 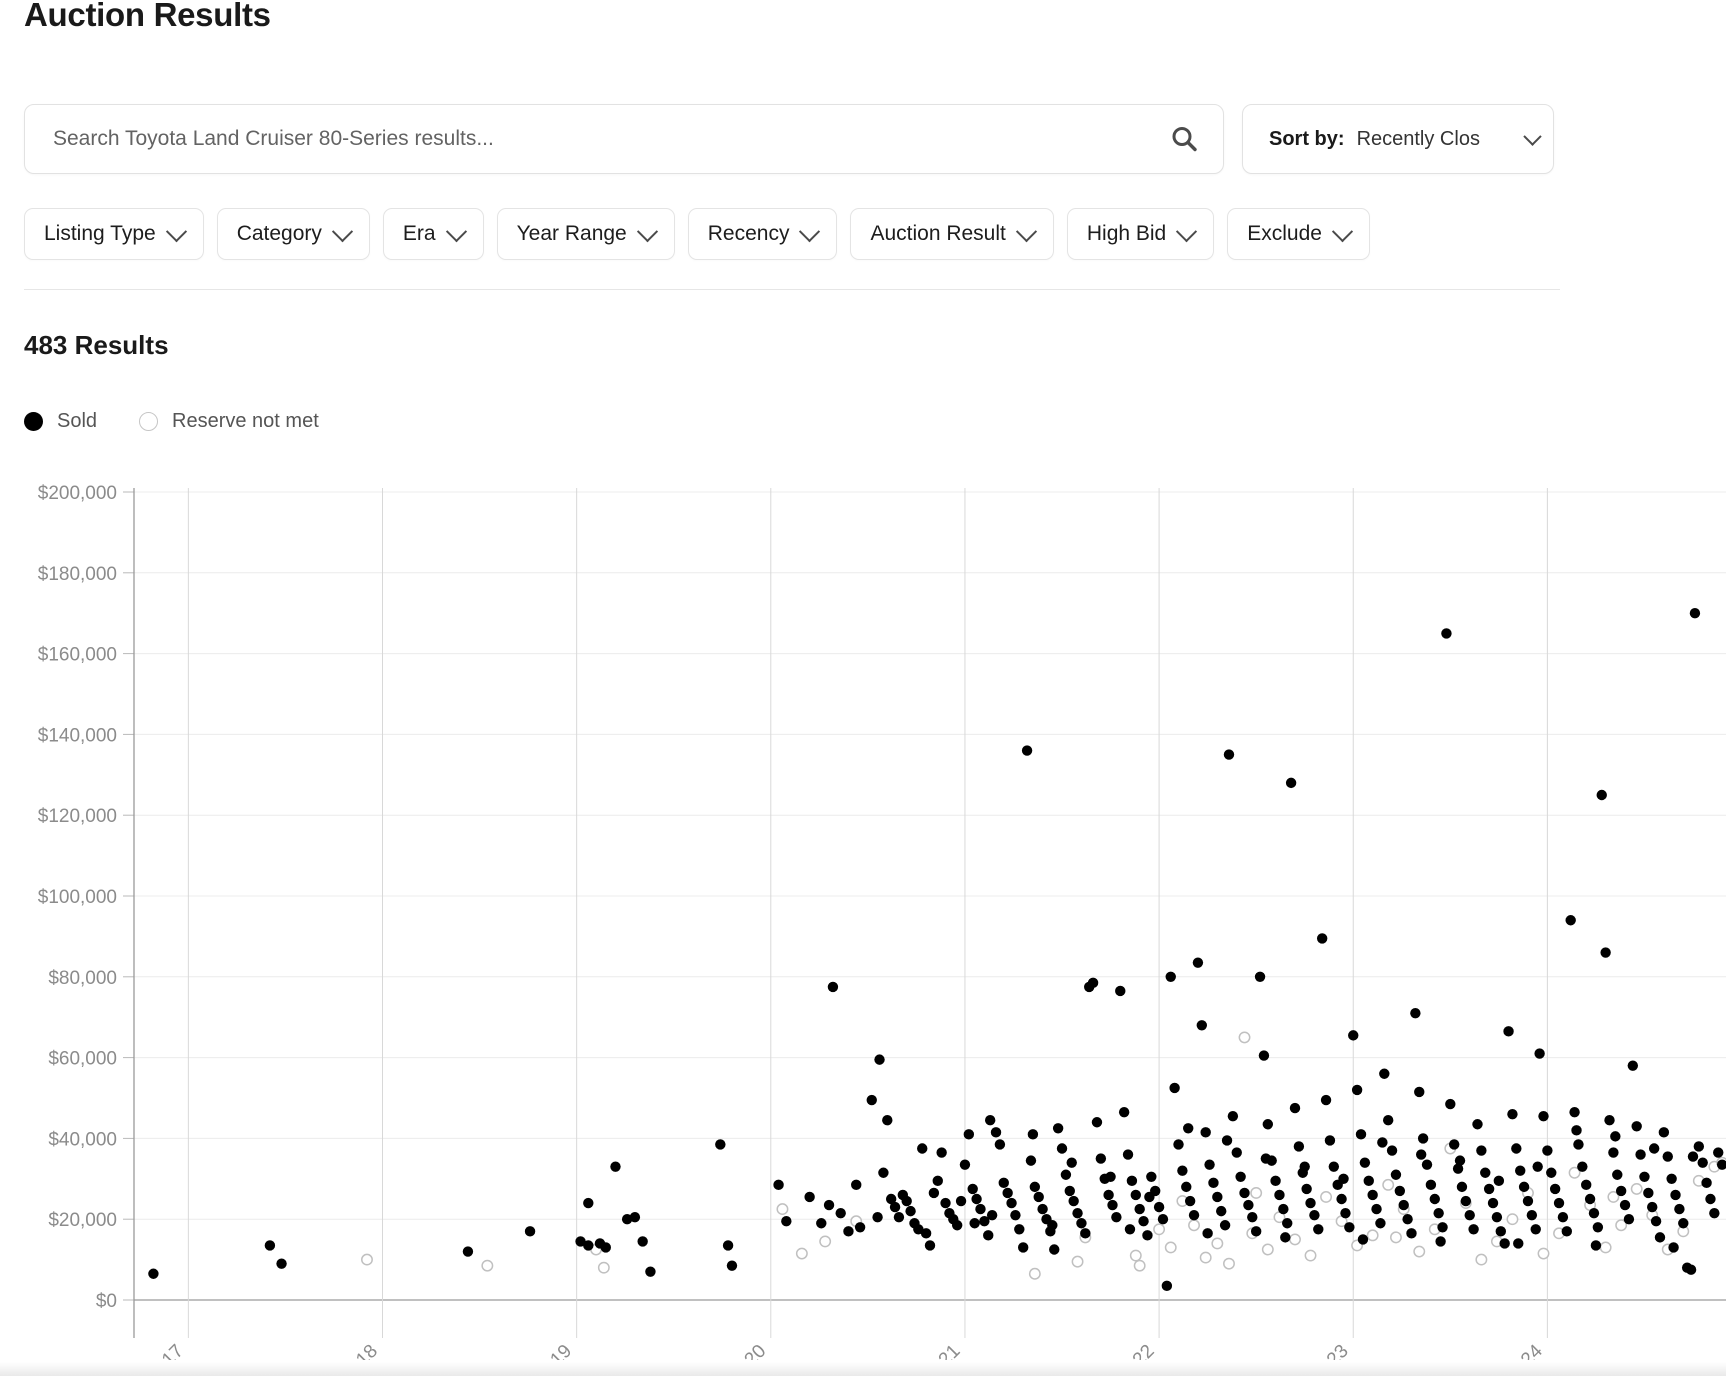 I want to click on search-box, so click(x=624, y=139).